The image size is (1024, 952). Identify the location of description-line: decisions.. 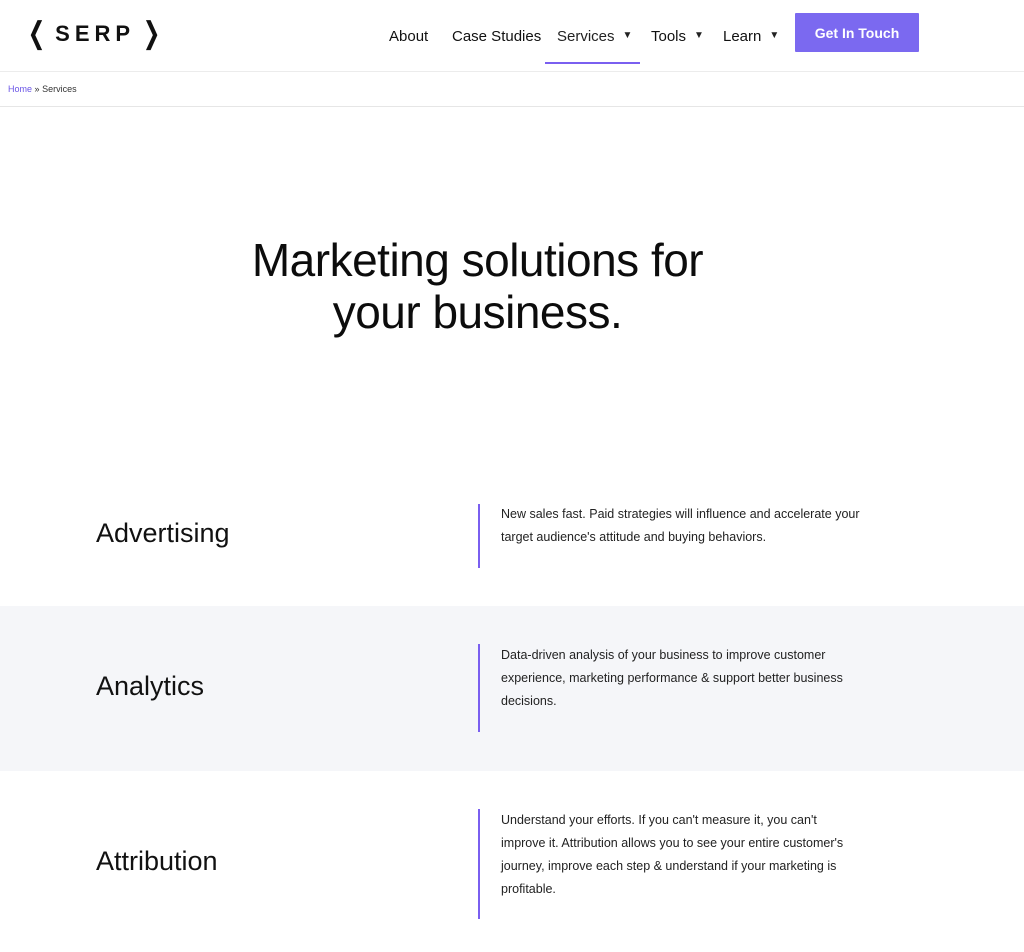
(529, 701).